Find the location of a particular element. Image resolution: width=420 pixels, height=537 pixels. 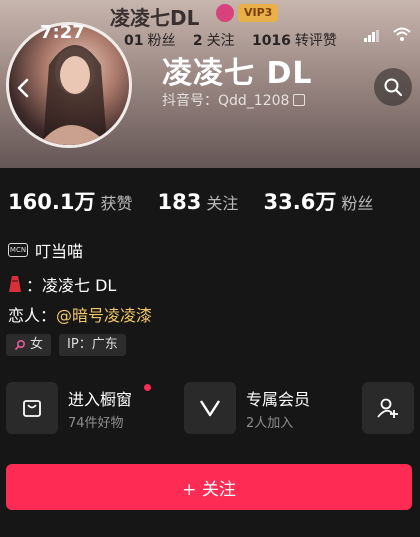

bio-text: ：凌凌七 DL is located at coordinates (71, 285).